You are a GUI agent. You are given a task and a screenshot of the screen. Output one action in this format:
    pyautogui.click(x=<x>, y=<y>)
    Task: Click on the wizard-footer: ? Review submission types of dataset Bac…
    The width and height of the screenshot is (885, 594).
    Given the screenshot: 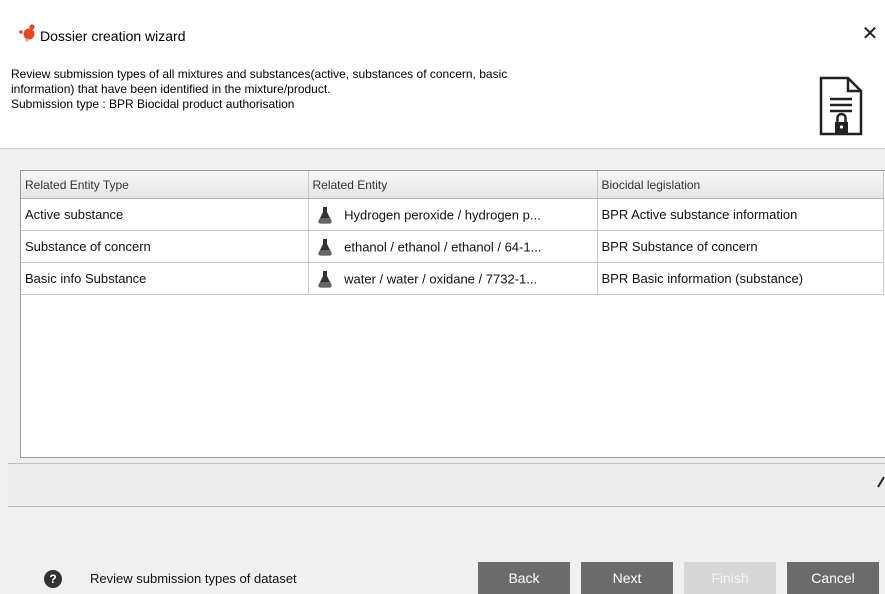 What is the action you would take?
    pyautogui.click(x=442, y=550)
    